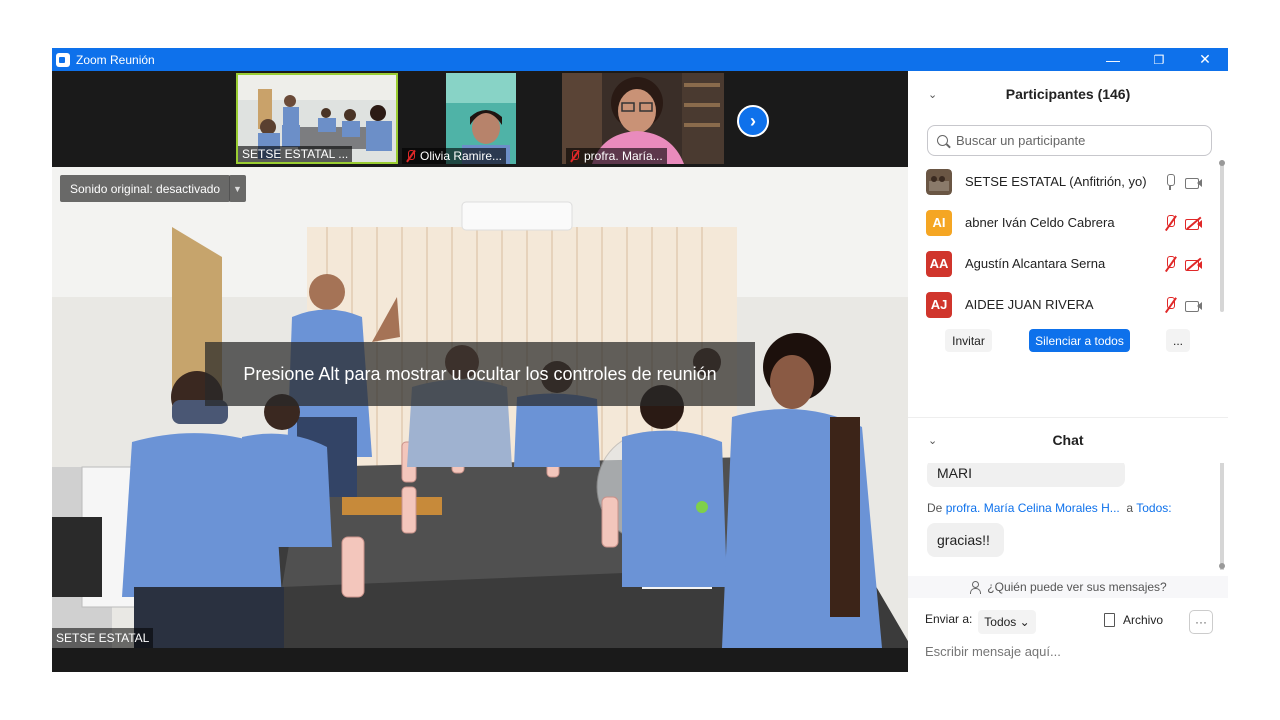 The width and height of the screenshot is (1280, 720). I want to click on participant-name: AIDEE JUAN RIVERA, so click(1029, 304).